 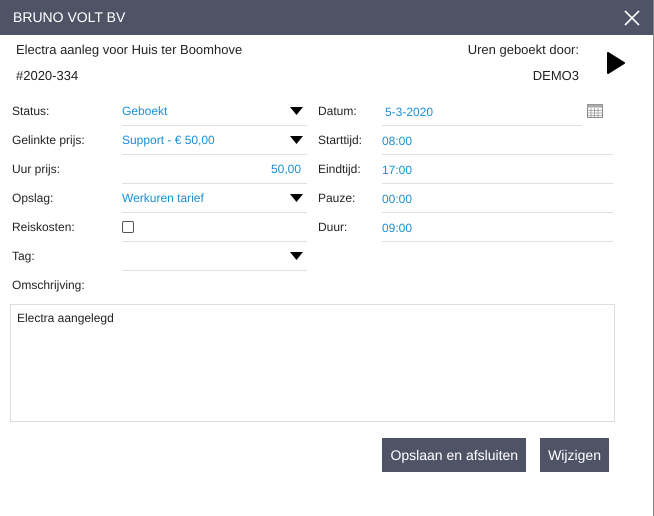 What do you see at coordinates (482, 112) in the screenshot?
I see `date-field: 5-3-2020` at bounding box center [482, 112].